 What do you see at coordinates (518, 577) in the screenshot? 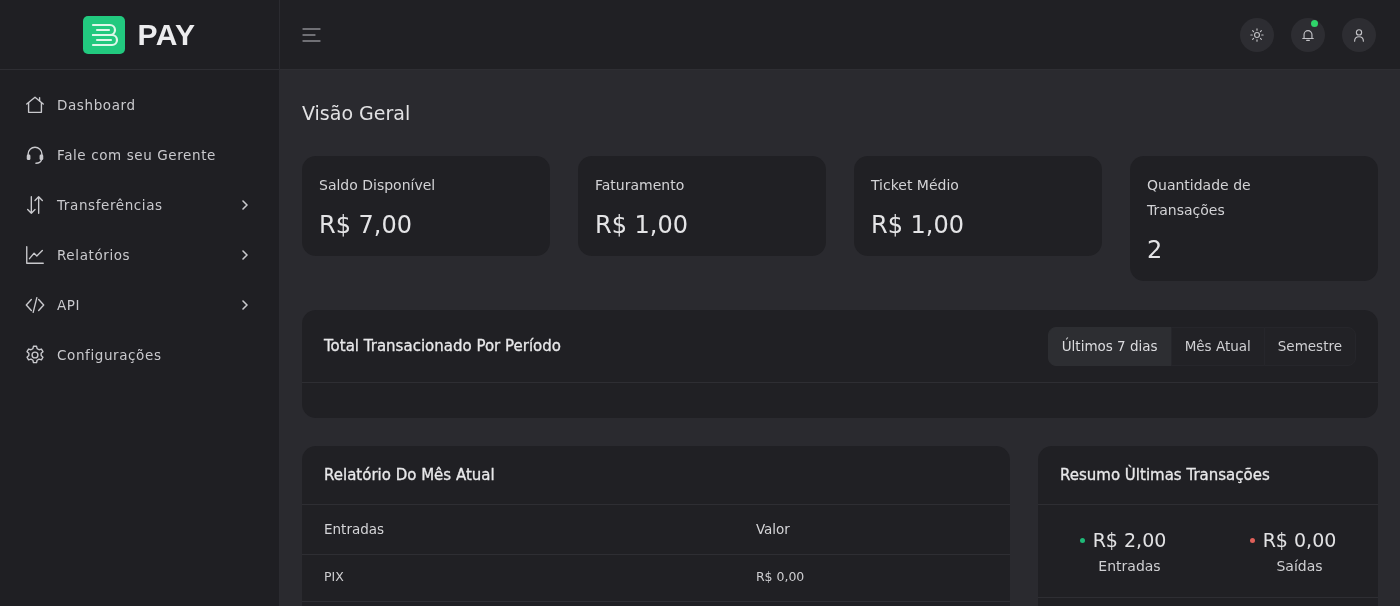
I see `table-cell: PIX` at bounding box center [518, 577].